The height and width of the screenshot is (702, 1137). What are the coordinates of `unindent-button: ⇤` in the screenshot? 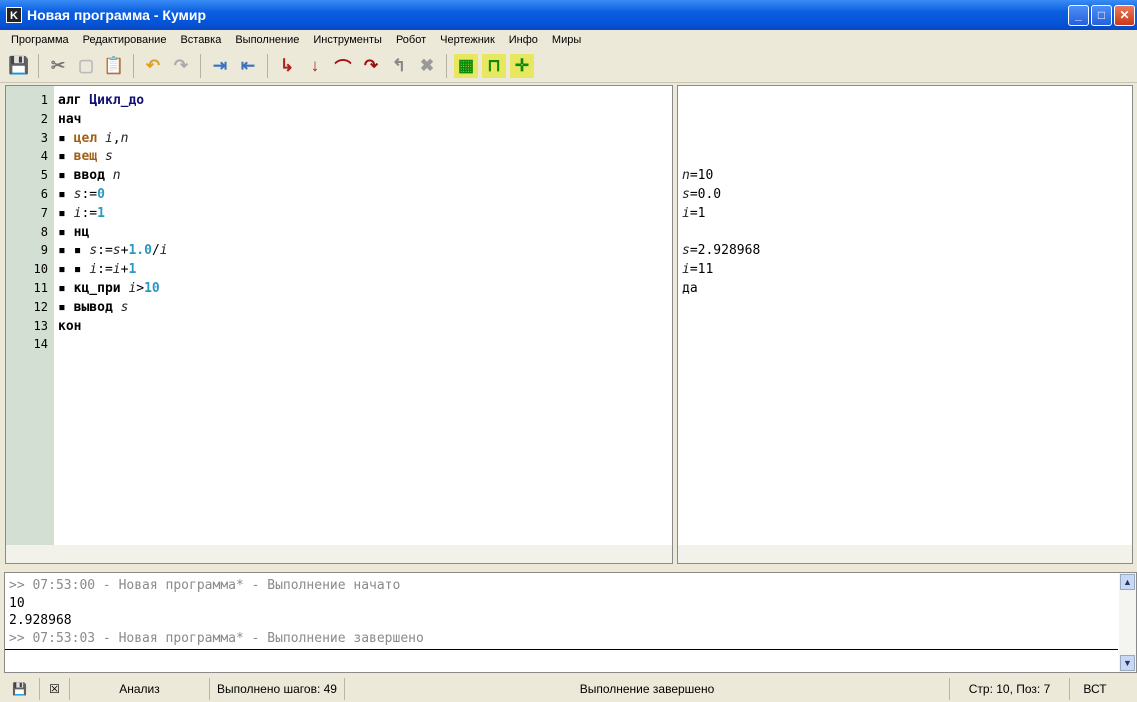 It's located at (248, 66).